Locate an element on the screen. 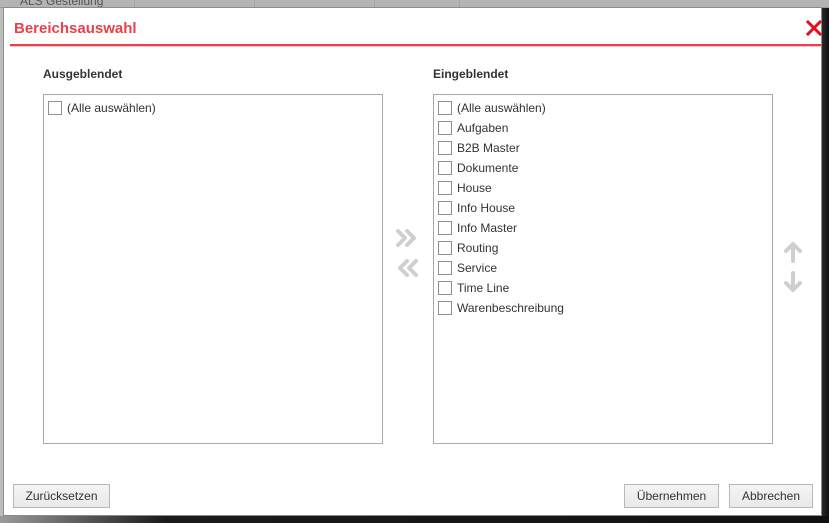  visible-panel-label: Eingeblendet is located at coordinates (471, 74).